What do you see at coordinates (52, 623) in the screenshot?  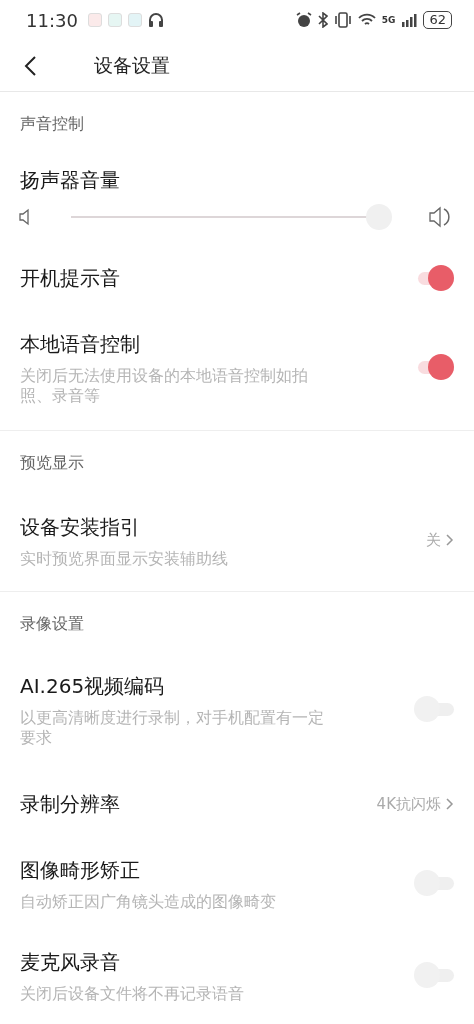 I see `section-title: 录像设置` at bounding box center [52, 623].